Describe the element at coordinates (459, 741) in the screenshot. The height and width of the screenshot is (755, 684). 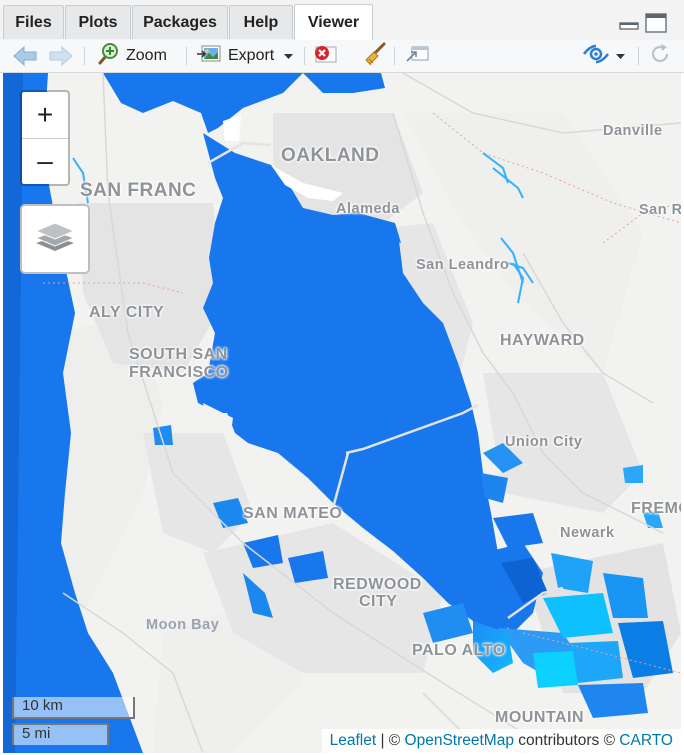
I see `openstreetmap-link: OpenStreetMap` at that location.